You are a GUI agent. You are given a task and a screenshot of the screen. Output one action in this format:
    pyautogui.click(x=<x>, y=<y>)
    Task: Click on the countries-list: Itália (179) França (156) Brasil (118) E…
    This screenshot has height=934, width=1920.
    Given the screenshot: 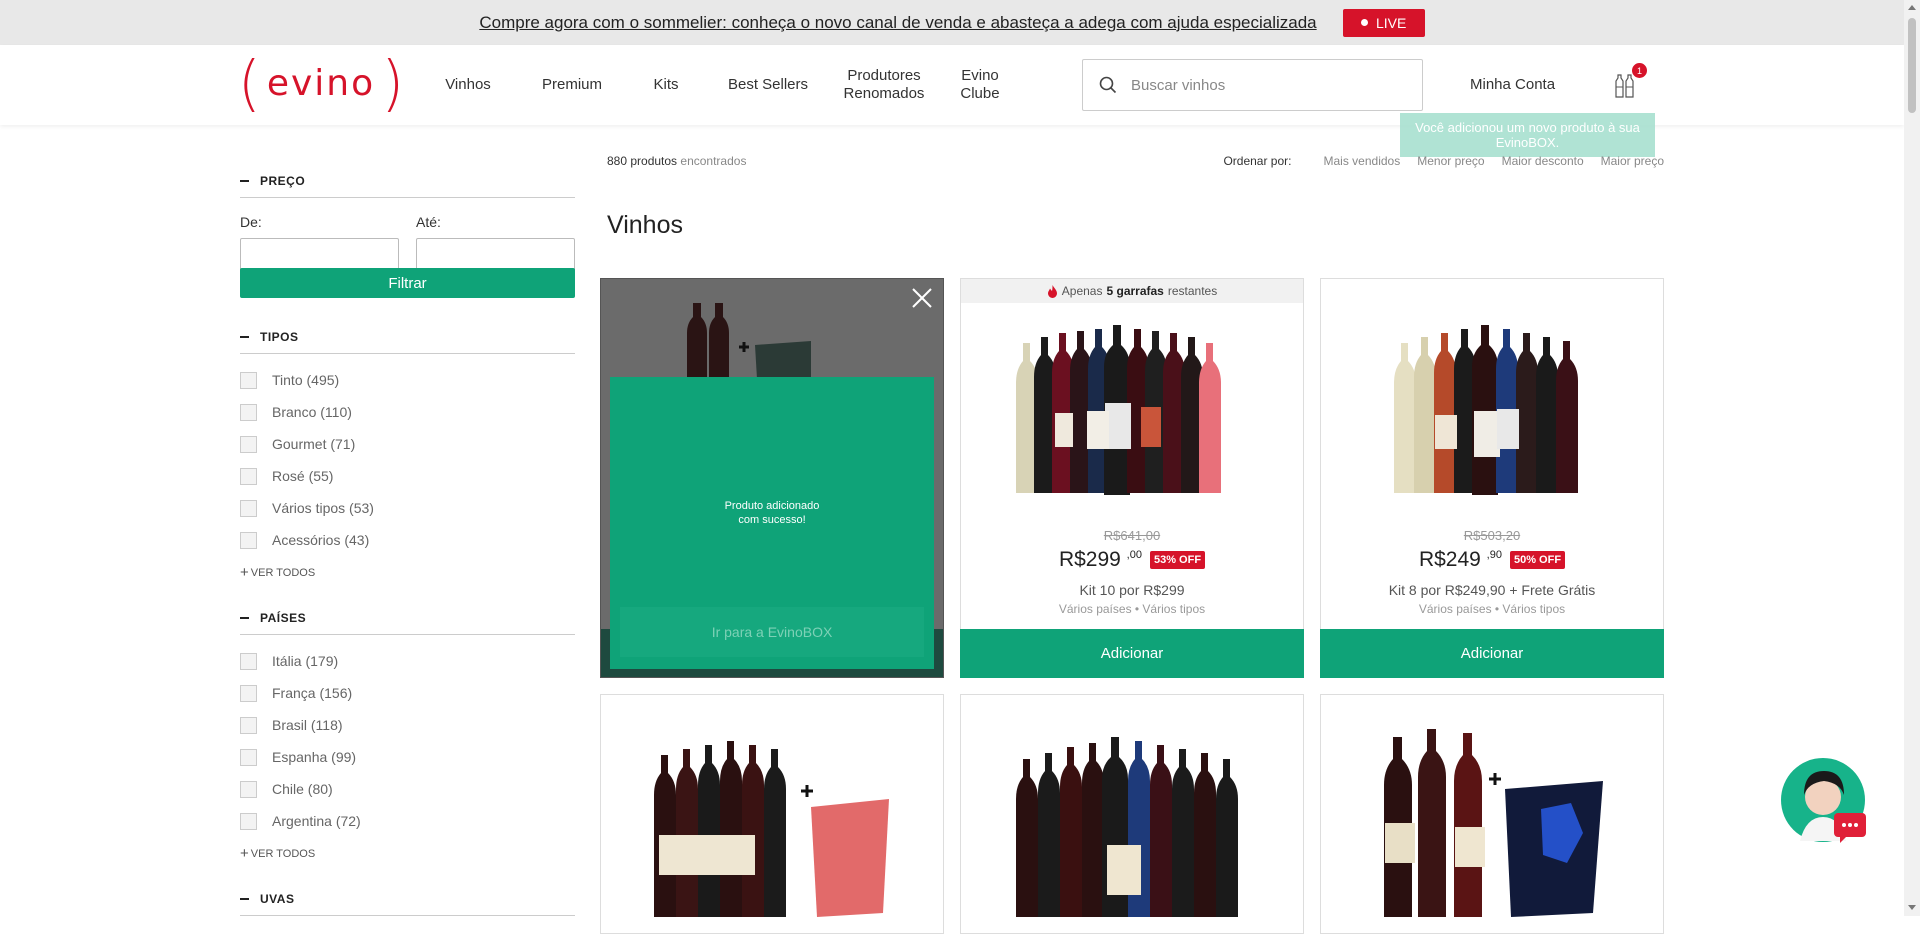 What is the action you would take?
    pyautogui.click(x=407, y=741)
    